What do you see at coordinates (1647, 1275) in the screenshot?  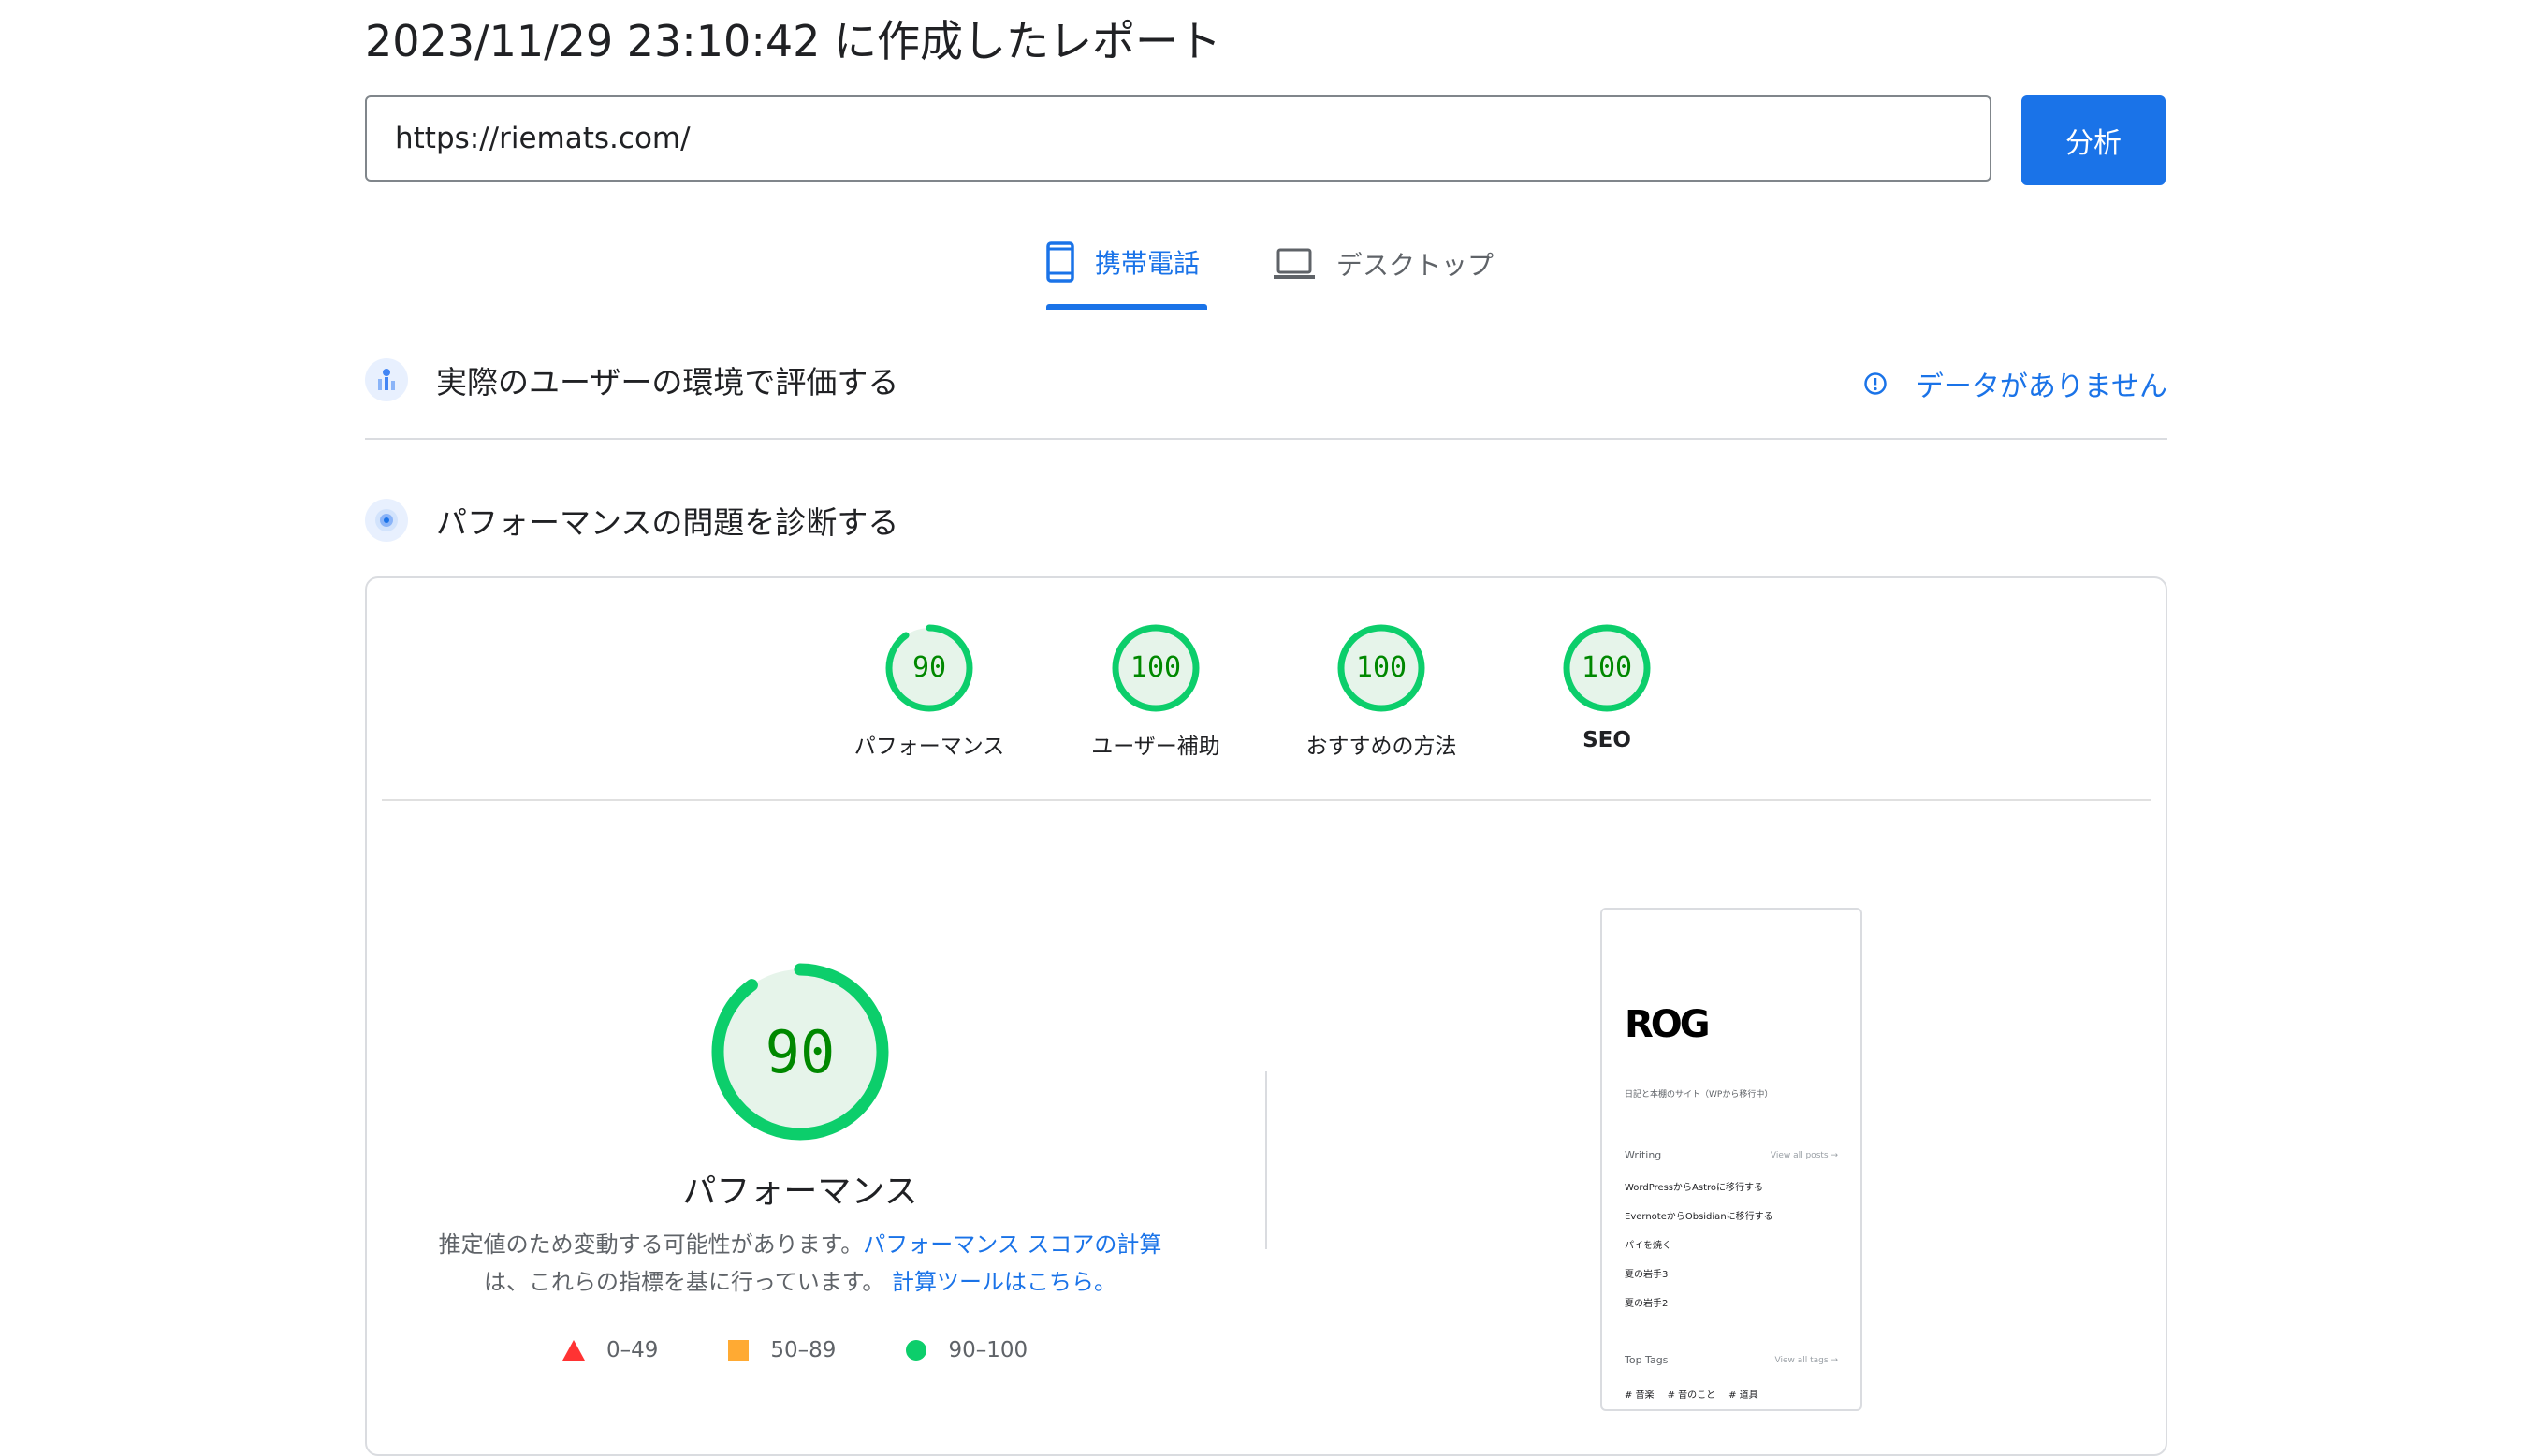 I see `post-item: 夏の岩手3` at bounding box center [1647, 1275].